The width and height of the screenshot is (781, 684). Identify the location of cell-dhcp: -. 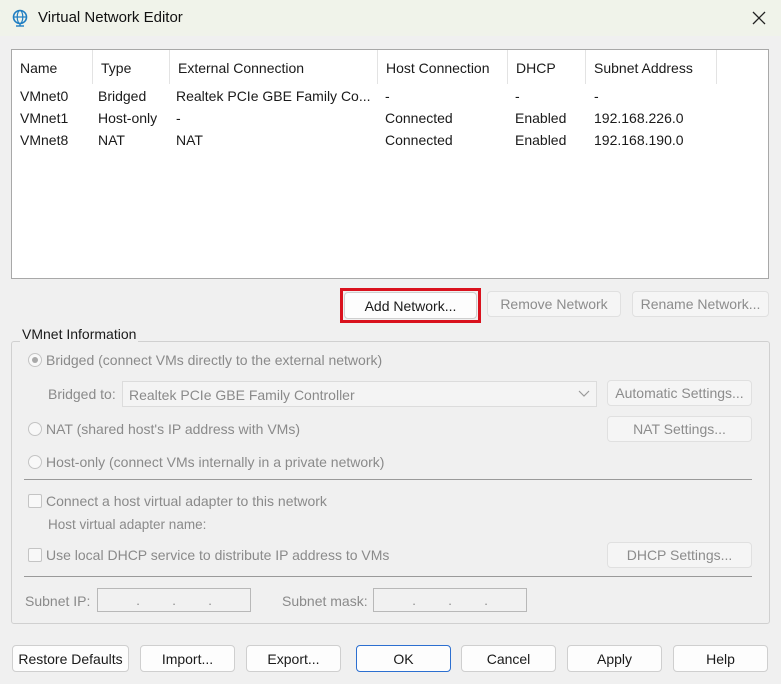
(517, 96).